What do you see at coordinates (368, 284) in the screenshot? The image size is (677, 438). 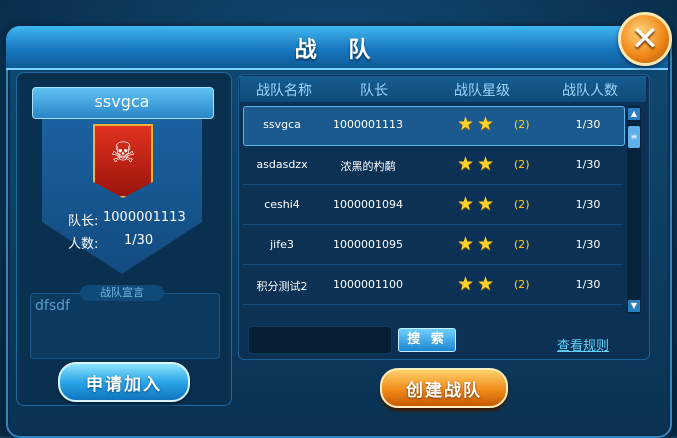 I see `cell-leader: 1000001100` at bounding box center [368, 284].